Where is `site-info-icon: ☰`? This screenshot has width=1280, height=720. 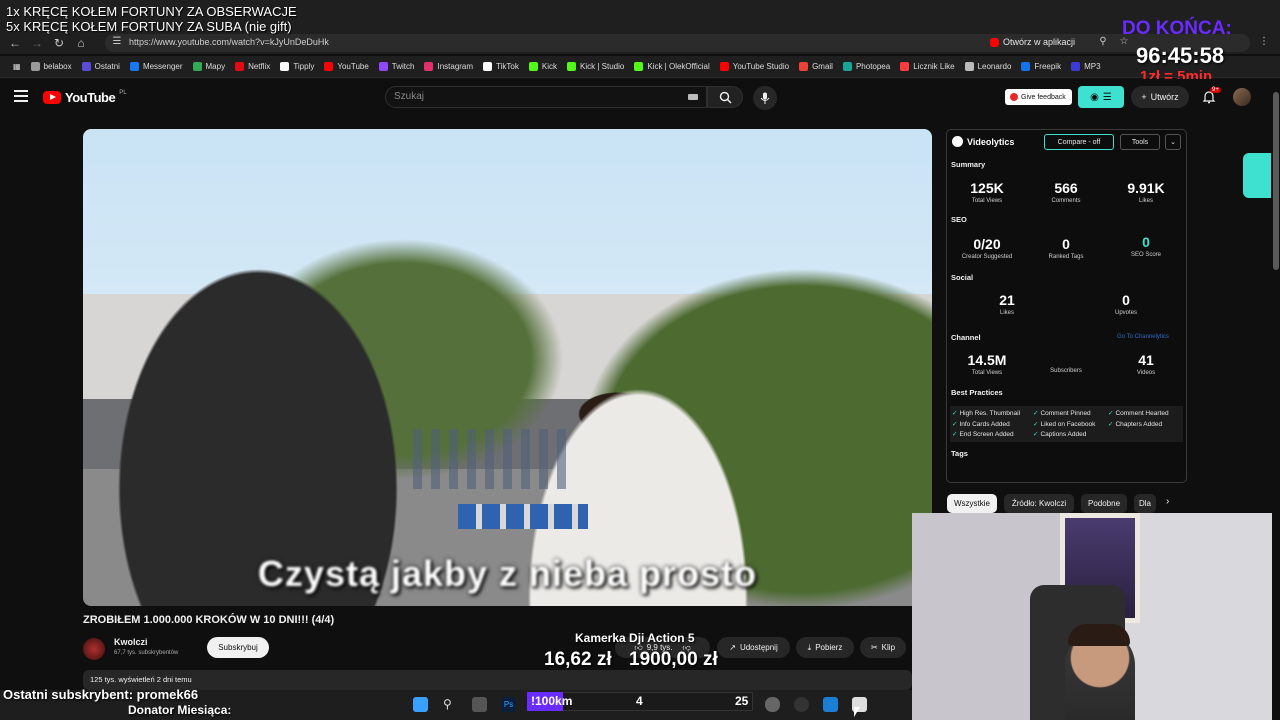
site-info-icon: ☰ is located at coordinates (117, 42).